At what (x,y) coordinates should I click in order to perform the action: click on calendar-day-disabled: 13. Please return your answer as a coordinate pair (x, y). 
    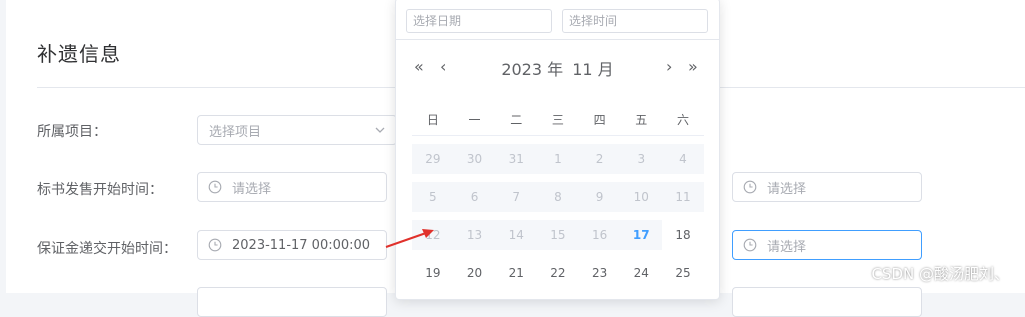
    Looking at the image, I should click on (474, 235).